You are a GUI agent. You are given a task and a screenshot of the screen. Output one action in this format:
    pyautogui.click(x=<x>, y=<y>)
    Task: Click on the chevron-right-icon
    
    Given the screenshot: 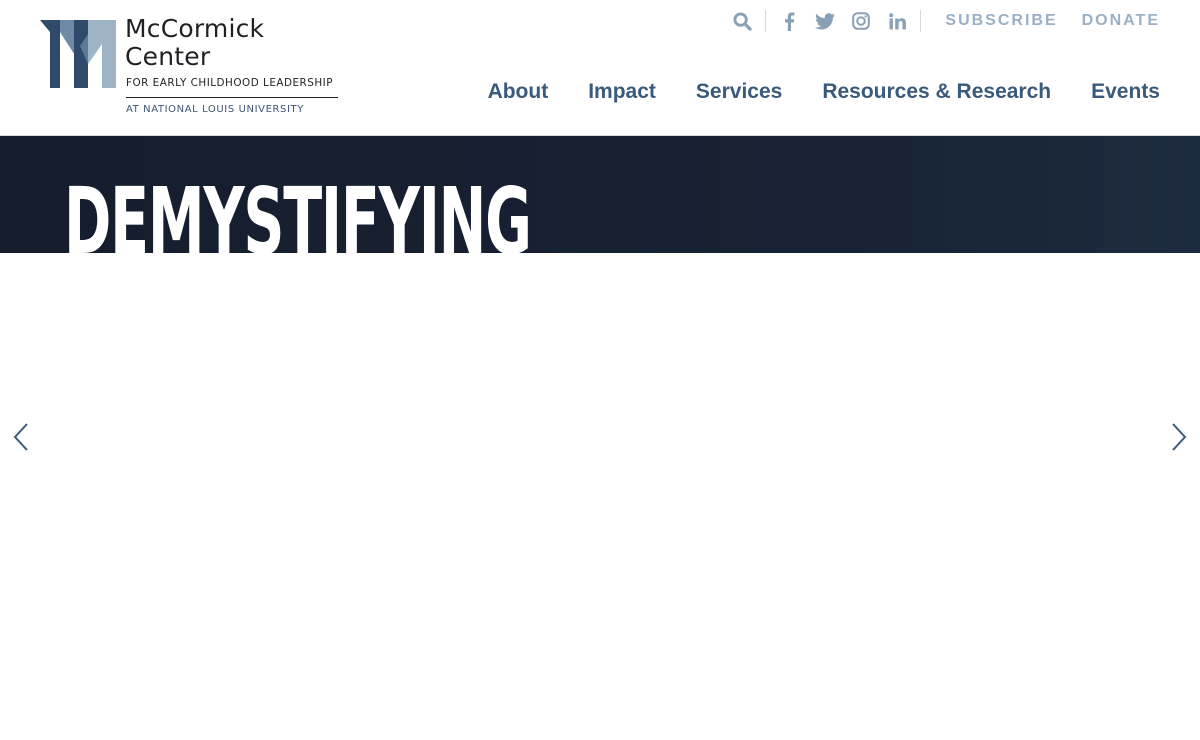 What is the action you would take?
    pyautogui.click(x=1179, y=437)
    